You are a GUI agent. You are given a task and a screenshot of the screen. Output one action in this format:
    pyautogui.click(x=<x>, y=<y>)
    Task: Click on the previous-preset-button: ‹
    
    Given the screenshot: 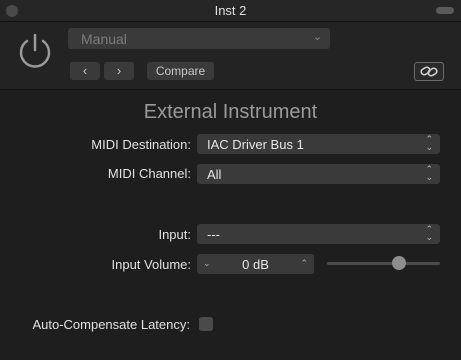 What is the action you would take?
    pyautogui.click(x=85, y=71)
    